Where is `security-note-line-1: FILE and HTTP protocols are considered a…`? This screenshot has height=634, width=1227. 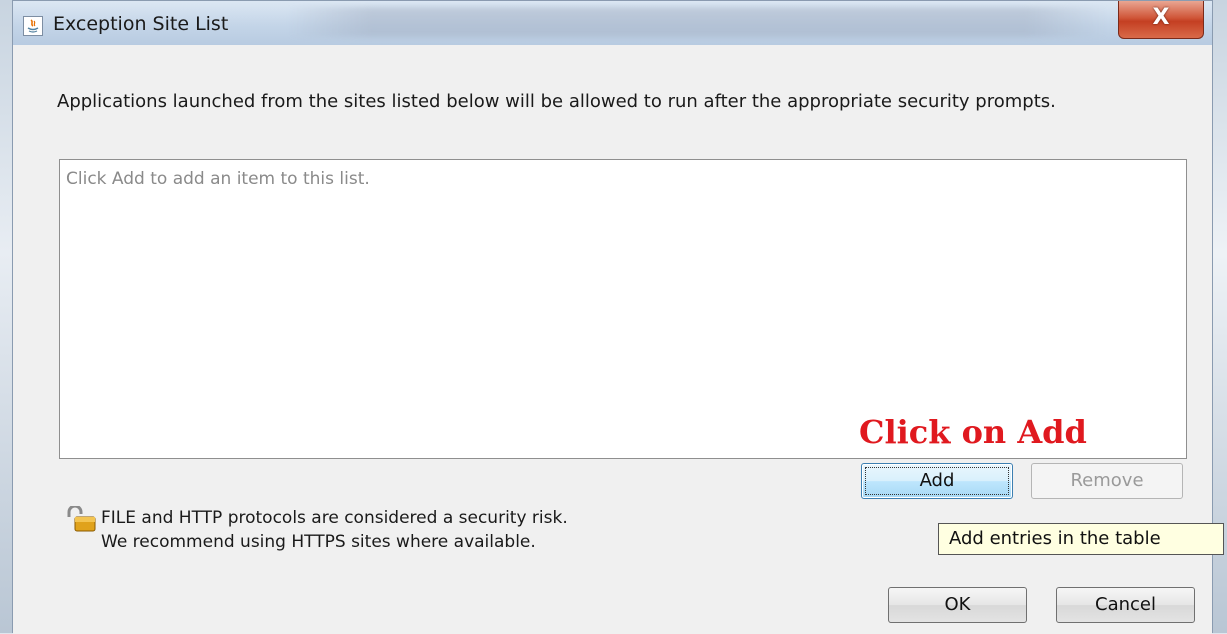
security-note-line-1: FILE and HTTP protocols are considered a… is located at coordinates (334, 518).